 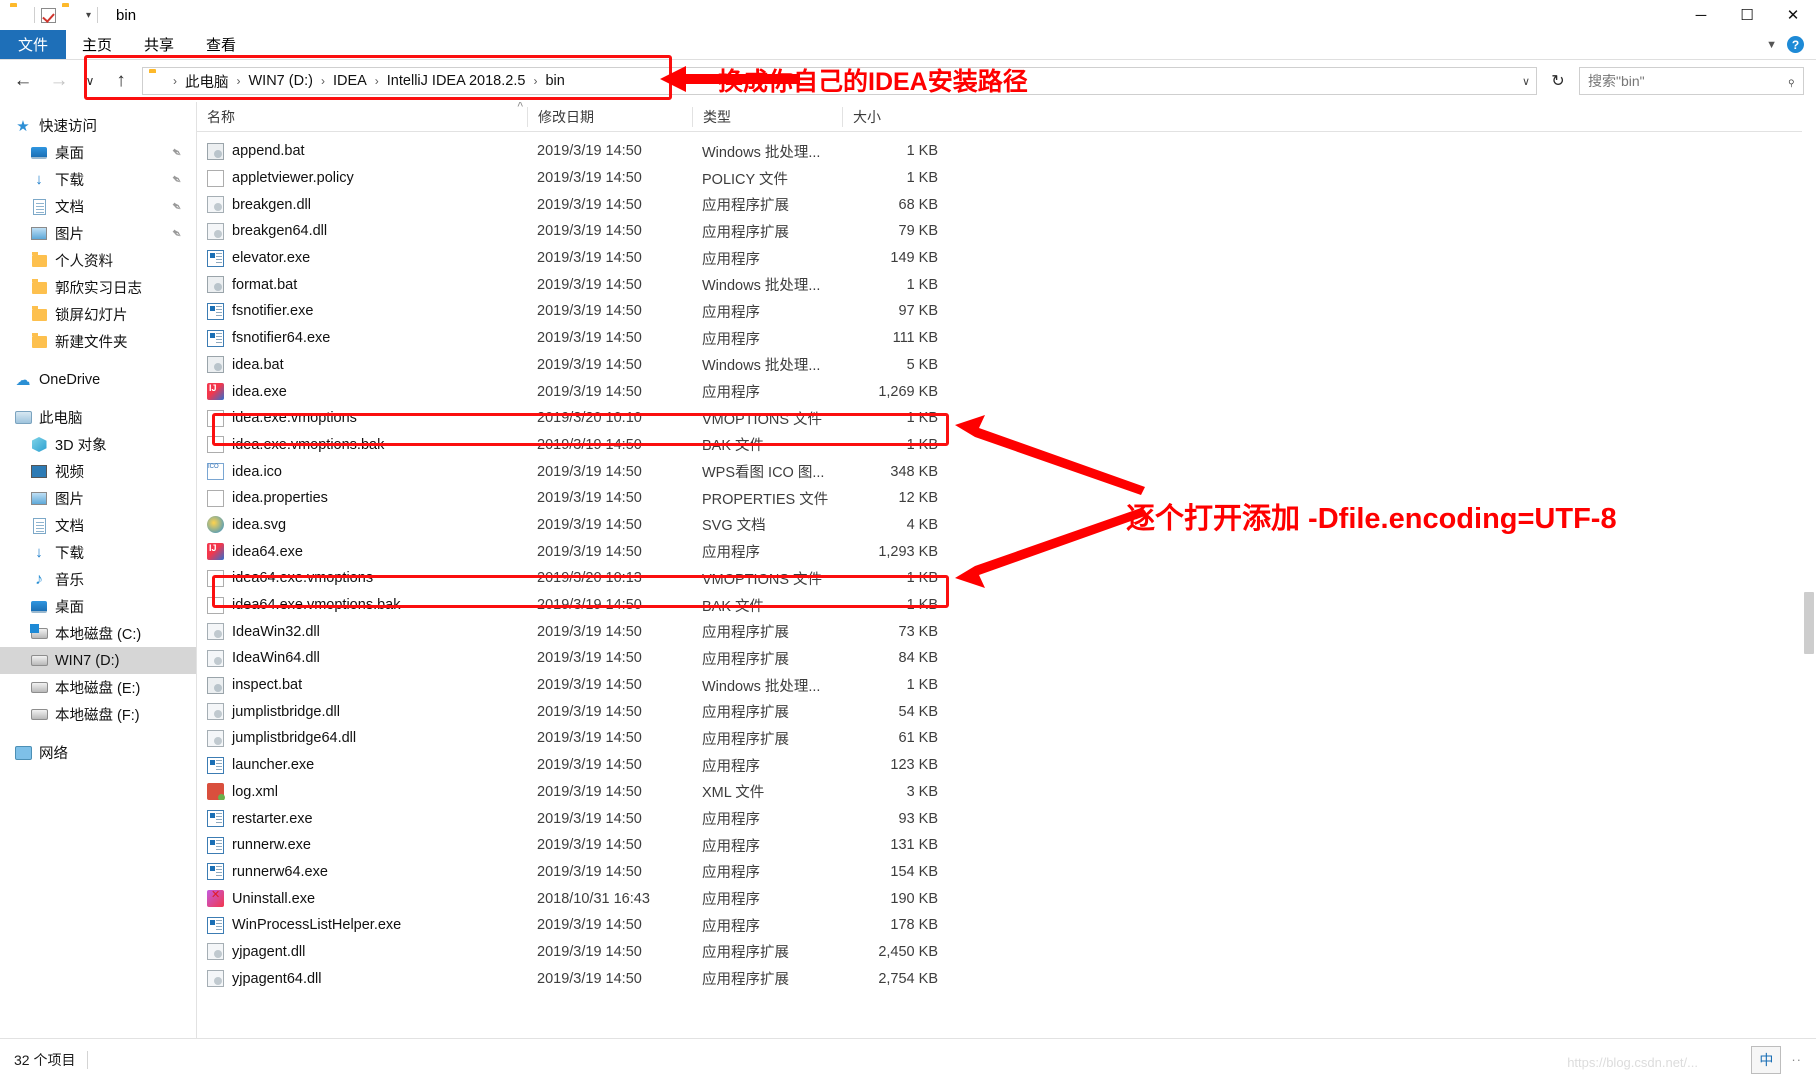 What do you see at coordinates (98, 471) in the screenshot?
I see `sidebar-item-12: 视频` at bounding box center [98, 471].